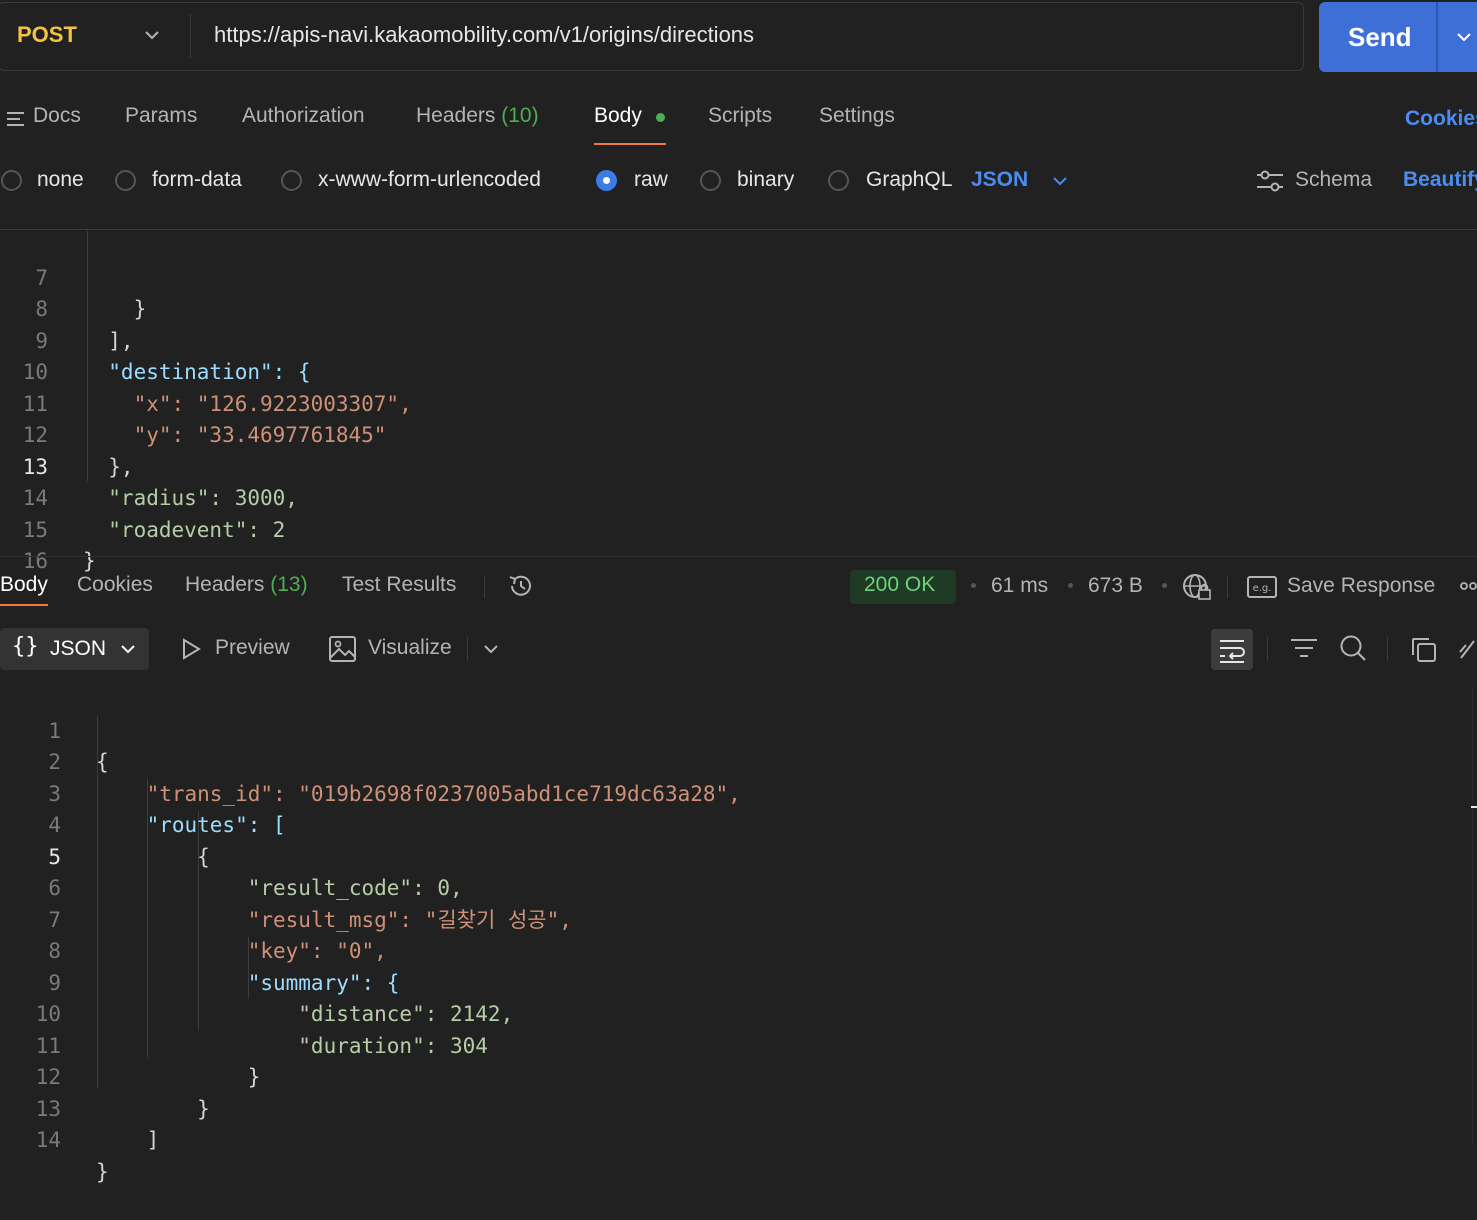 The image size is (1477, 1220). I want to click on svg-text: e.g., so click(1262, 588).